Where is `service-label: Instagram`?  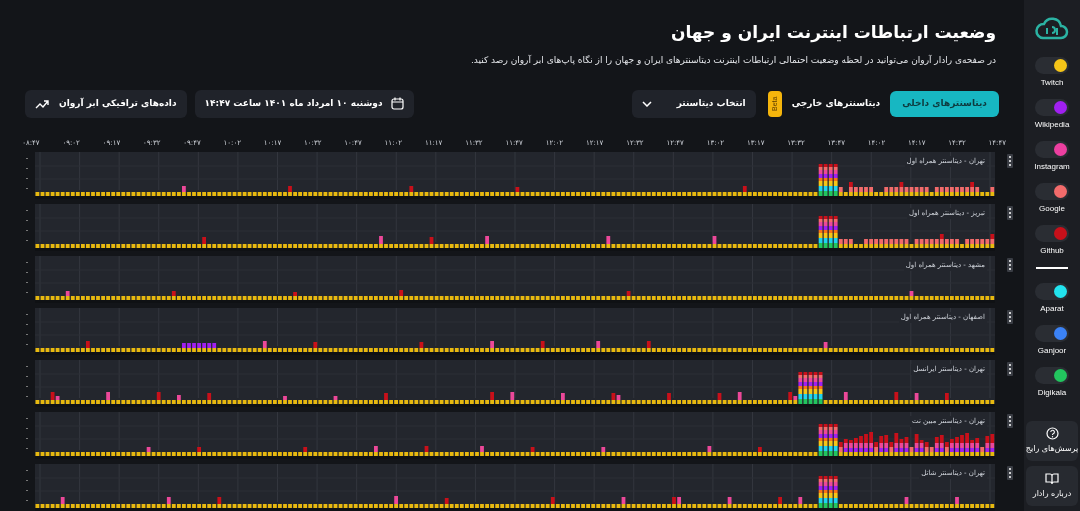
service-label: Instagram is located at coordinates (1052, 167).